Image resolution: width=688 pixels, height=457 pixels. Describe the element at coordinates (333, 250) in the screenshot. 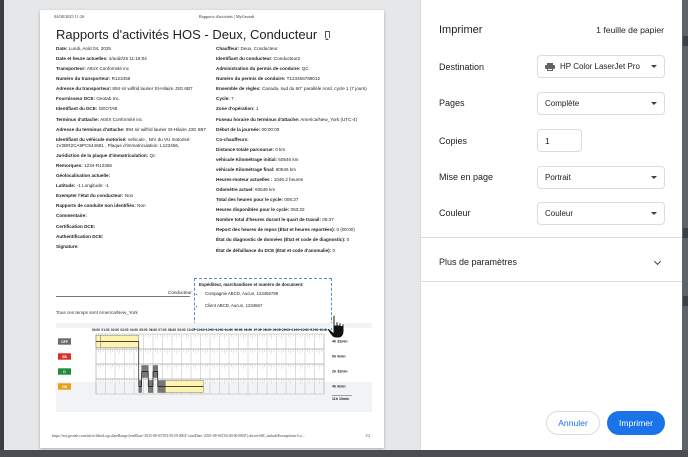

I see `detail-value: 0` at that location.